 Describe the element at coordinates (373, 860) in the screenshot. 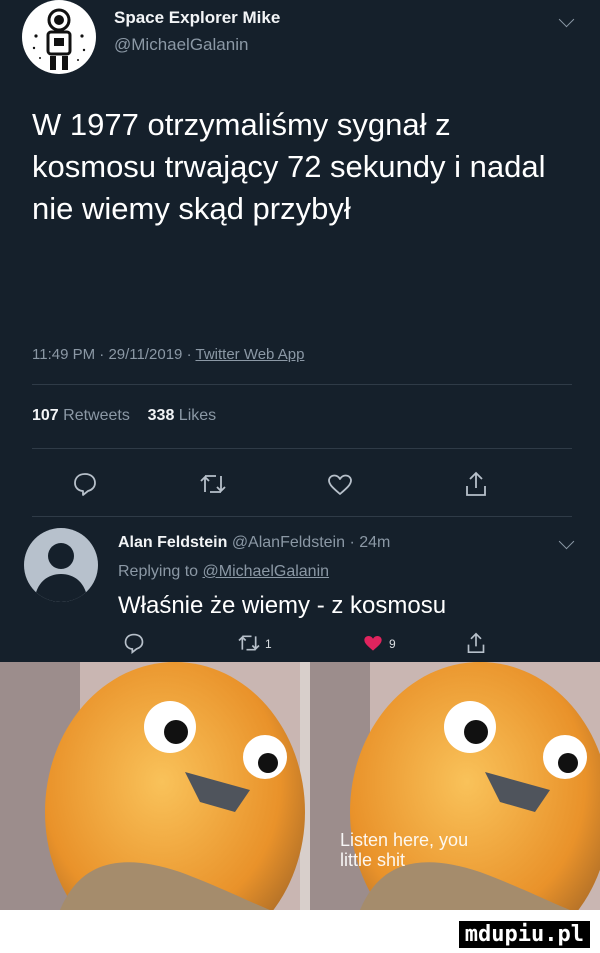

I see `caption-line: little shit` at that location.